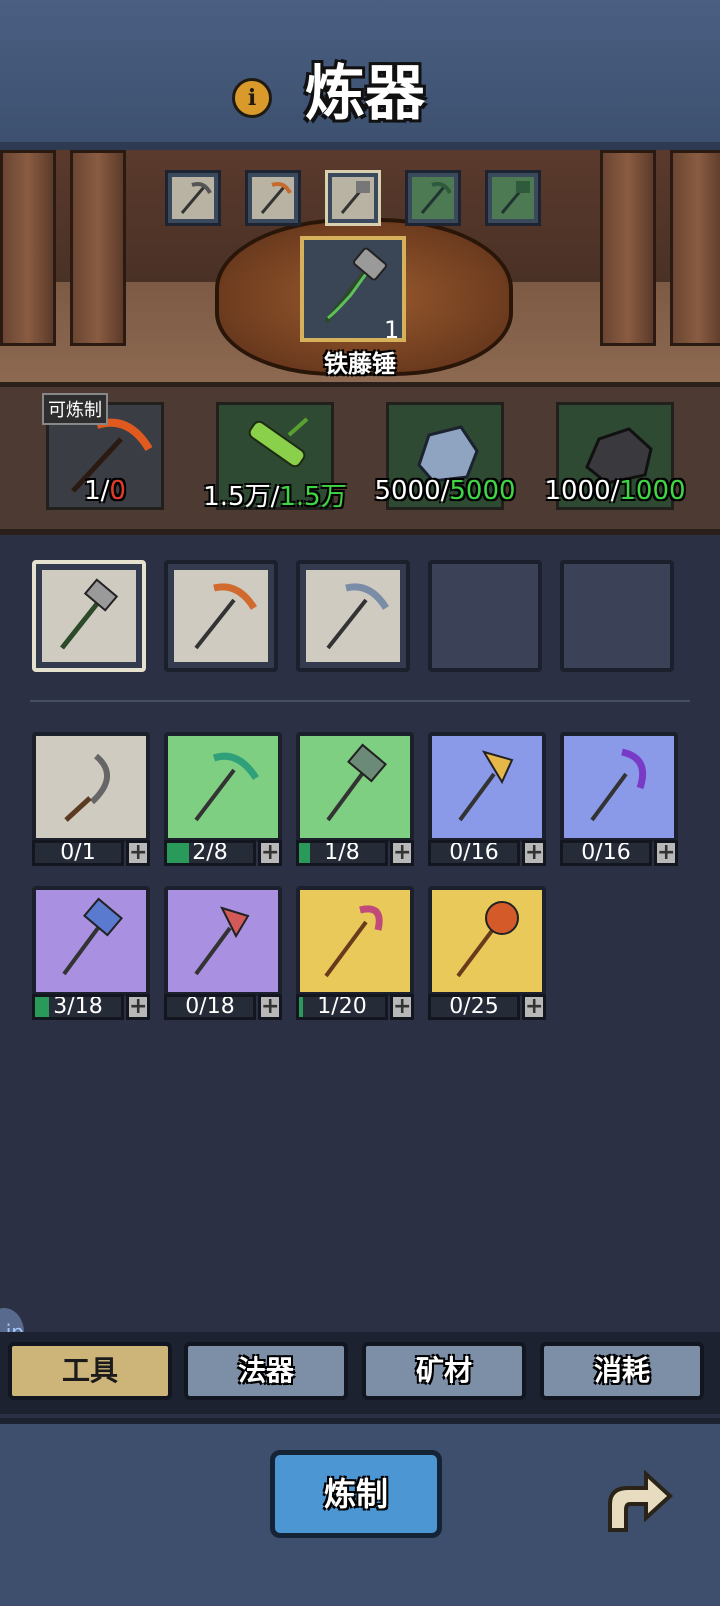  What do you see at coordinates (75, 409) in the screenshot?
I see `craftable-badge: 可炼制` at bounding box center [75, 409].